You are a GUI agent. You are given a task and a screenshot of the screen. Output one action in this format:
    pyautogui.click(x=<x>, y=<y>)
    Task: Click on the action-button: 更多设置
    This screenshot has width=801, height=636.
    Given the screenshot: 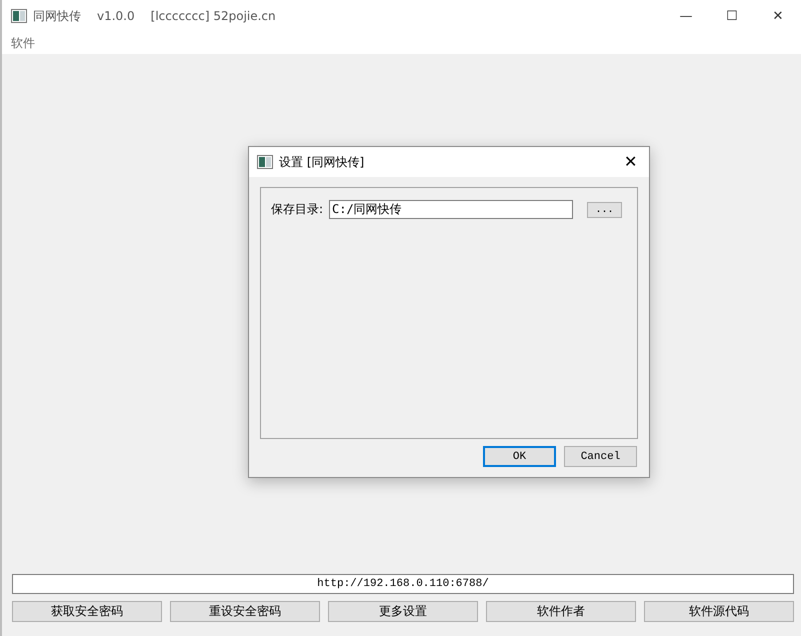 What is the action you would take?
    pyautogui.click(x=403, y=611)
    